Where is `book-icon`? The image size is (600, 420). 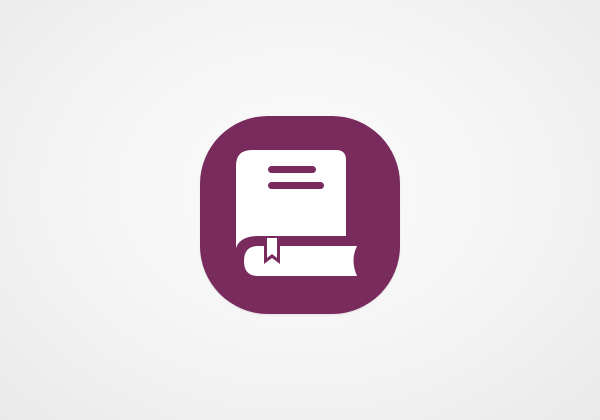
book-icon is located at coordinates (296, 213).